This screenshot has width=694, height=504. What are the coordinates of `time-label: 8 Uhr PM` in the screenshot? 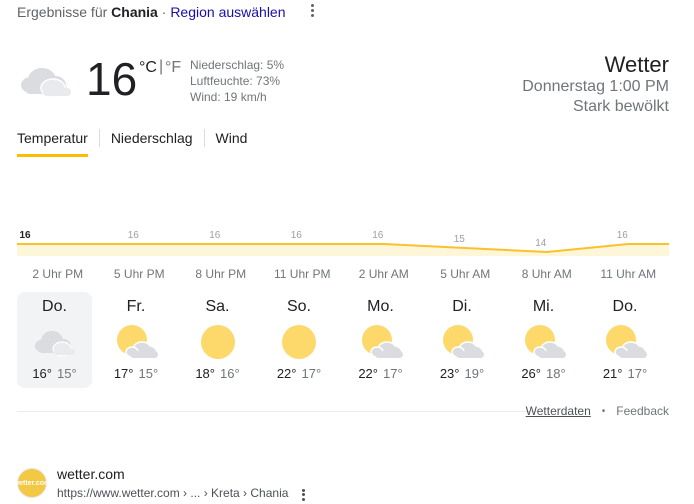 It's located at (221, 274).